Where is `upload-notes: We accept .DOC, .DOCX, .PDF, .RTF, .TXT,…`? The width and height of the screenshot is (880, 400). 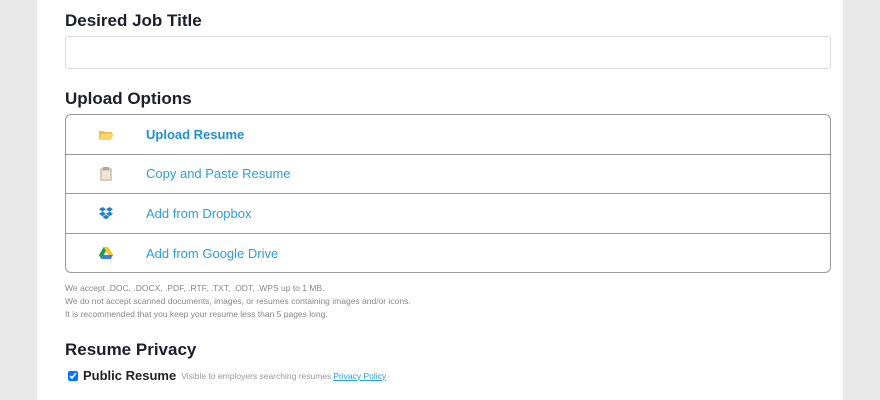
upload-notes: We accept .DOC, .DOCX, .PDF, .RTF, .TXT,… is located at coordinates (238, 301).